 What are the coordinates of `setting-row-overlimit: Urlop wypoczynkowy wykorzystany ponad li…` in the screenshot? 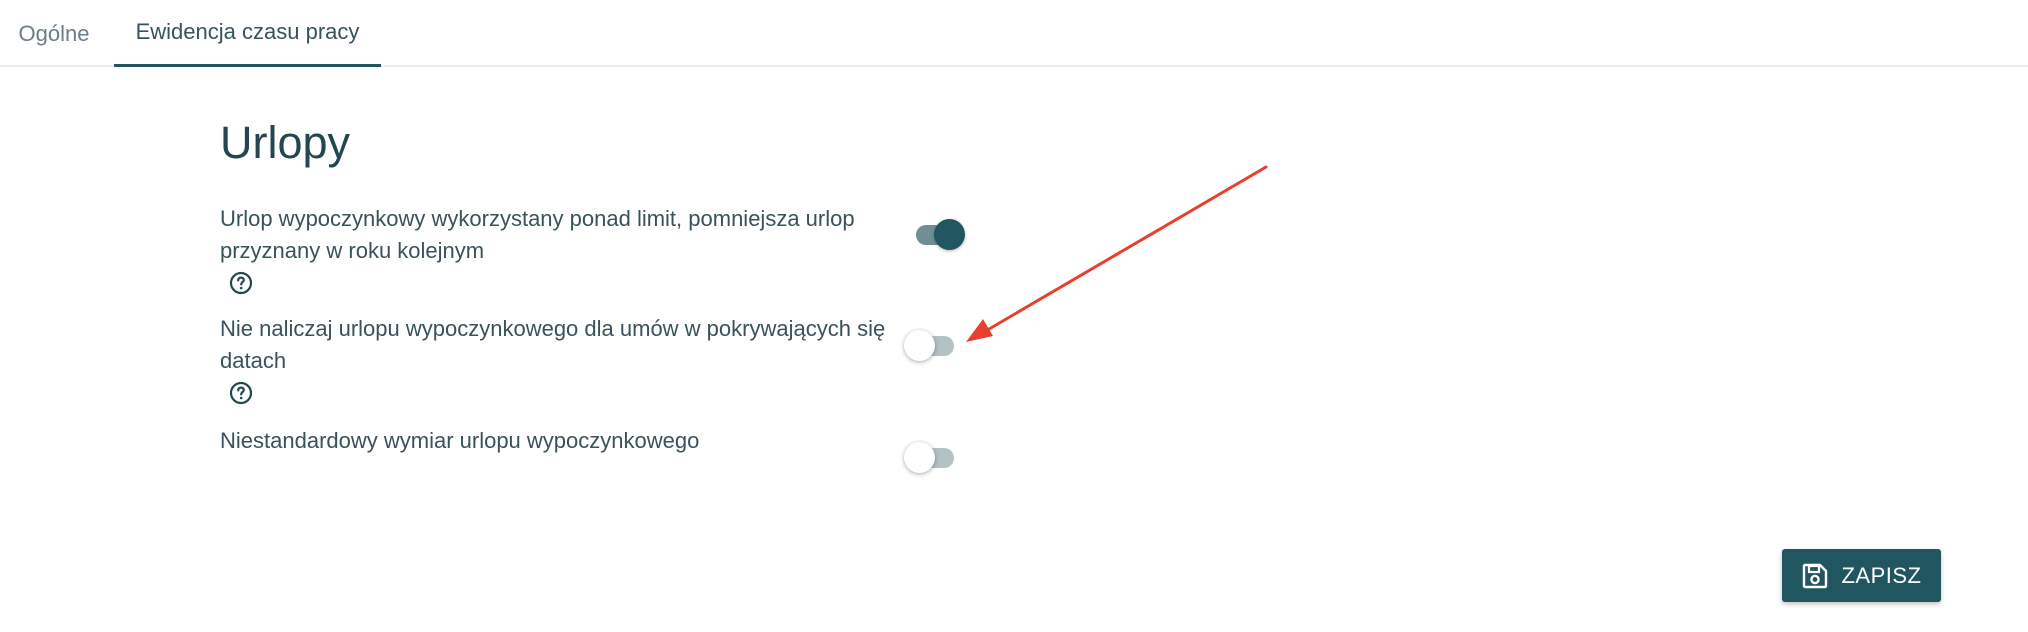 It's located at (560, 251).